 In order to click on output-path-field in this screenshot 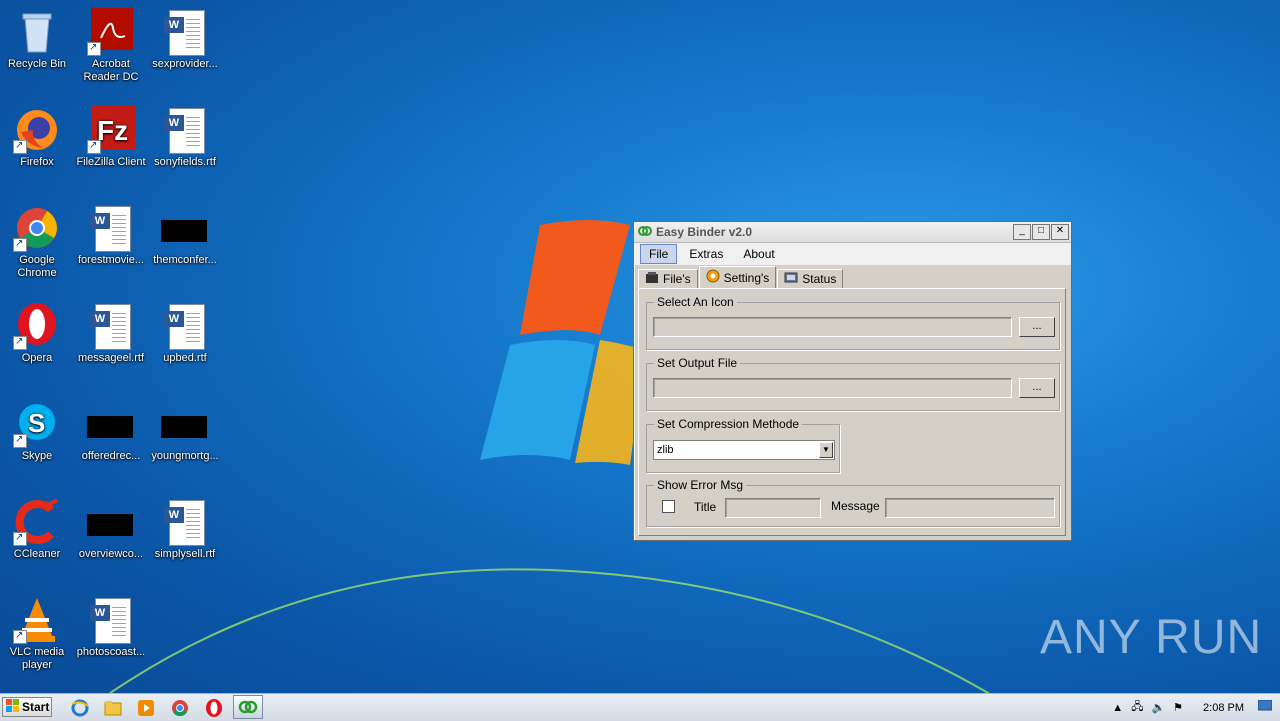, I will do `click(832, 388)`.